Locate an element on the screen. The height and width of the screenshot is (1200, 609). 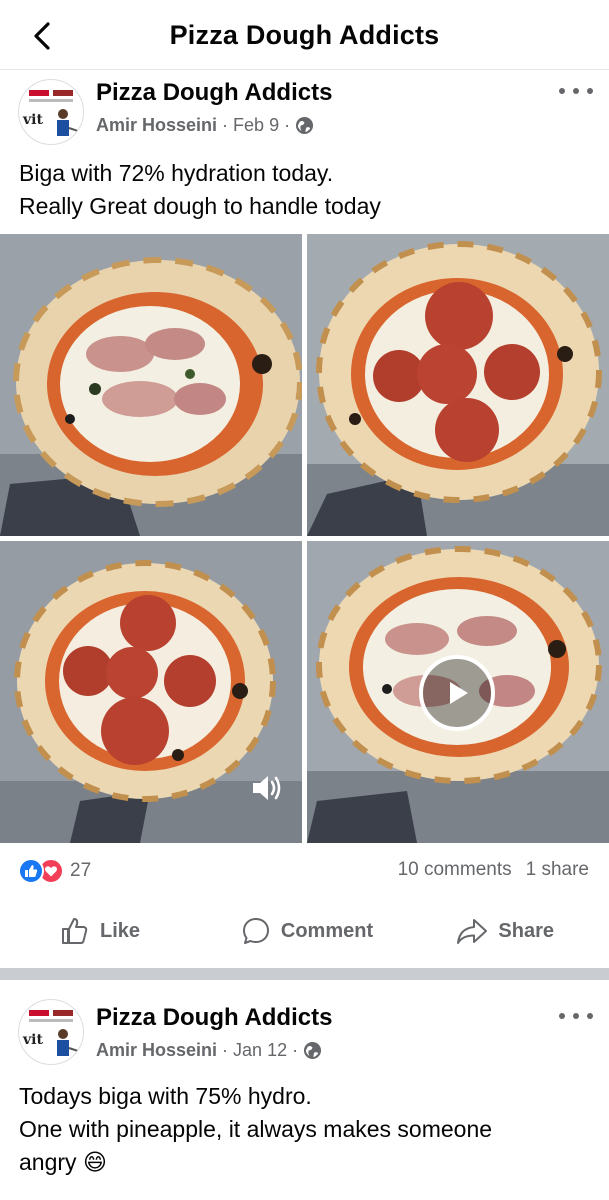
post-meta: Amir Hosseini · Feb 9 · is located at coordinates (205, 125).